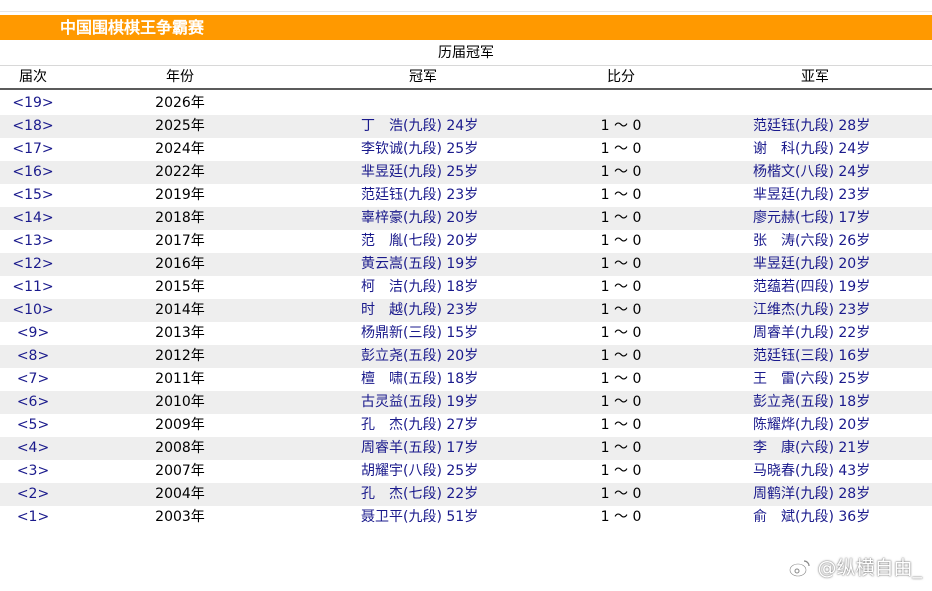 The image size is (932, 591). Describe the element at coordinates (33, 471) in the screenshot. I see `edition-cell: <3>` at that location.